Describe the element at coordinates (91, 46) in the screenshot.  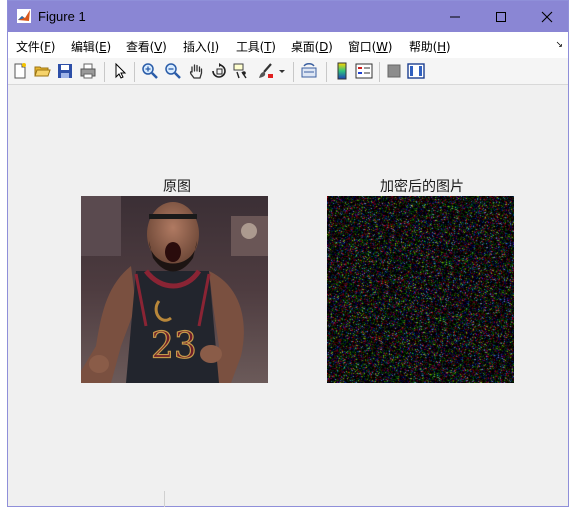
I see `menu-edit: 编辑(E)` at that location.